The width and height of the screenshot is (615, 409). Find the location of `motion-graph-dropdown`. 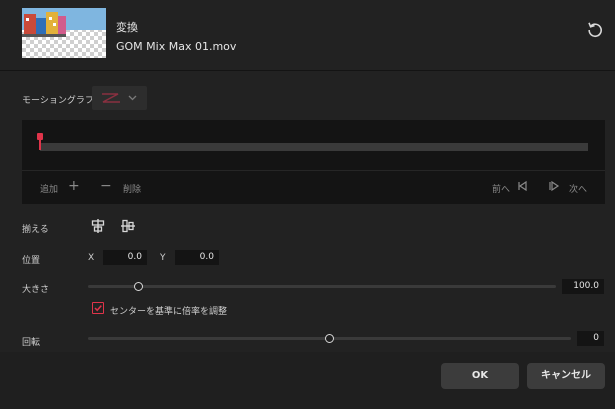

motion-graph-dropdown is located at coordinates (119, 98).